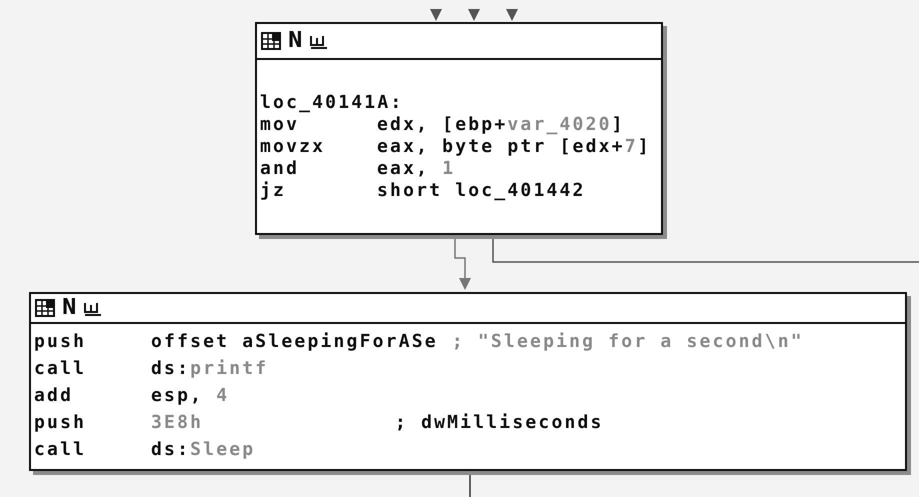 This screenshot has width=919, height=497. Describe the element at coordinates (54, 396) in the screenshot. I see `instruction-mnemonic: add` at that location.